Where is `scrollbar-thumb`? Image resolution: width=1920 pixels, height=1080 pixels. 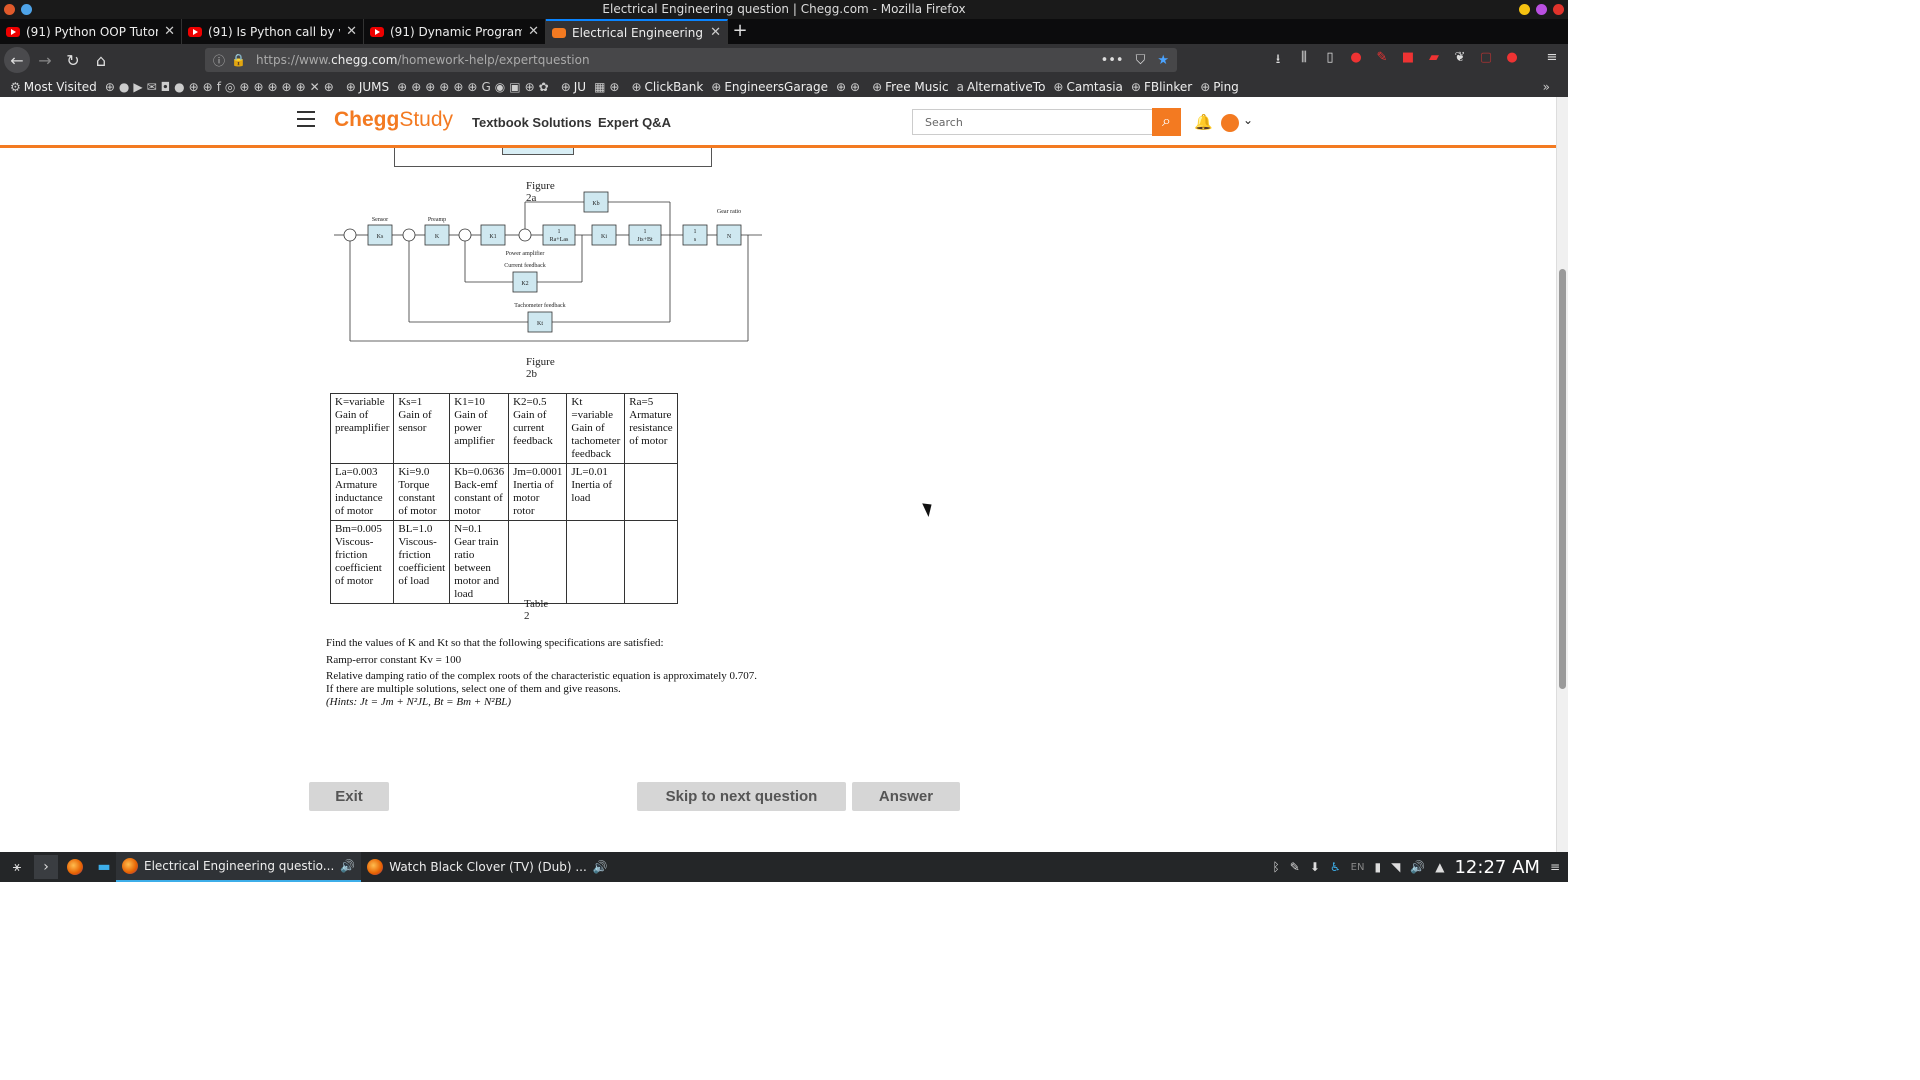
scrollbar-thumb is located at coordinates (1562, 479).